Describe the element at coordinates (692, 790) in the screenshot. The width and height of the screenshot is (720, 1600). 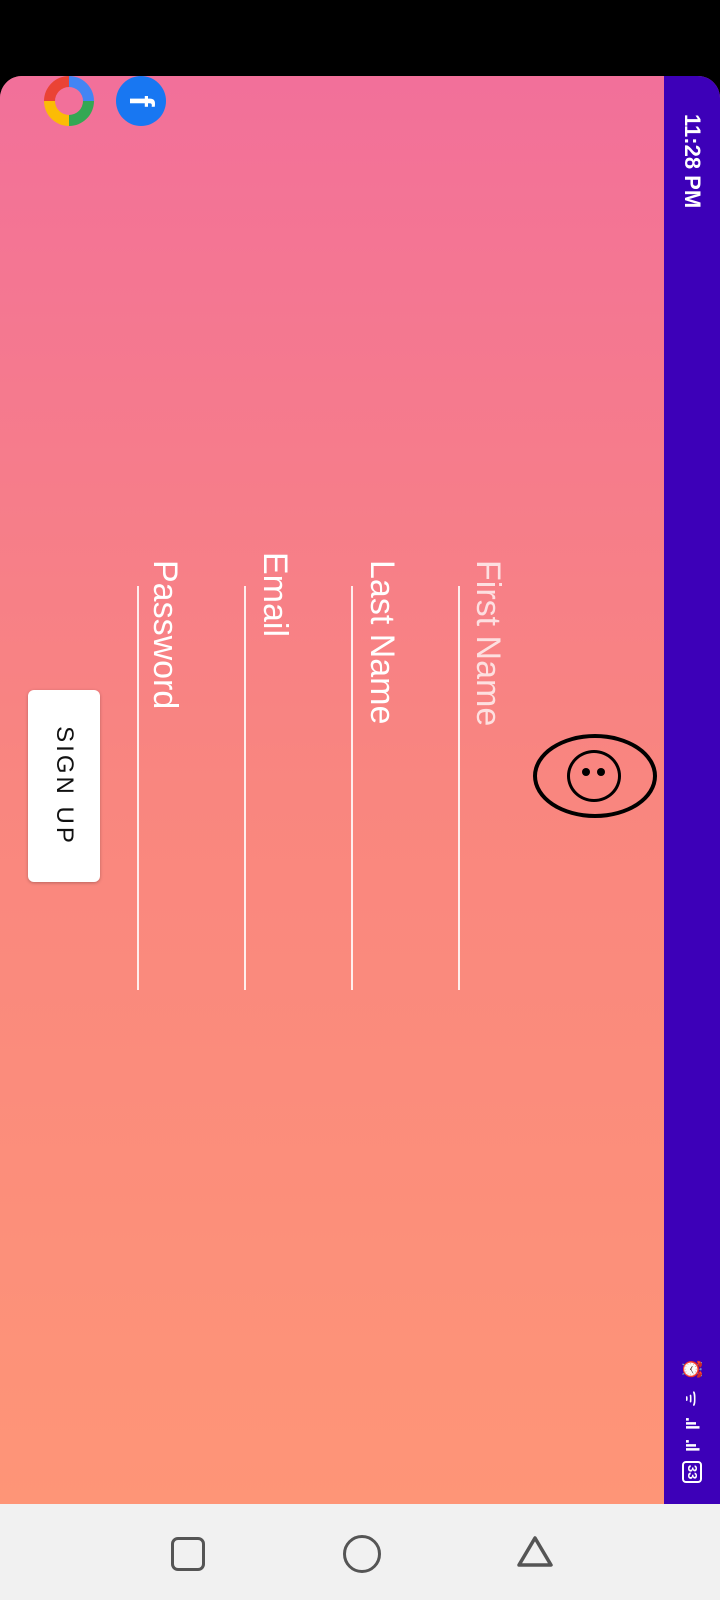
I see `status-bar: 11:28 PM ⏰ ᯤ .ıl .ıl 33` at that location.